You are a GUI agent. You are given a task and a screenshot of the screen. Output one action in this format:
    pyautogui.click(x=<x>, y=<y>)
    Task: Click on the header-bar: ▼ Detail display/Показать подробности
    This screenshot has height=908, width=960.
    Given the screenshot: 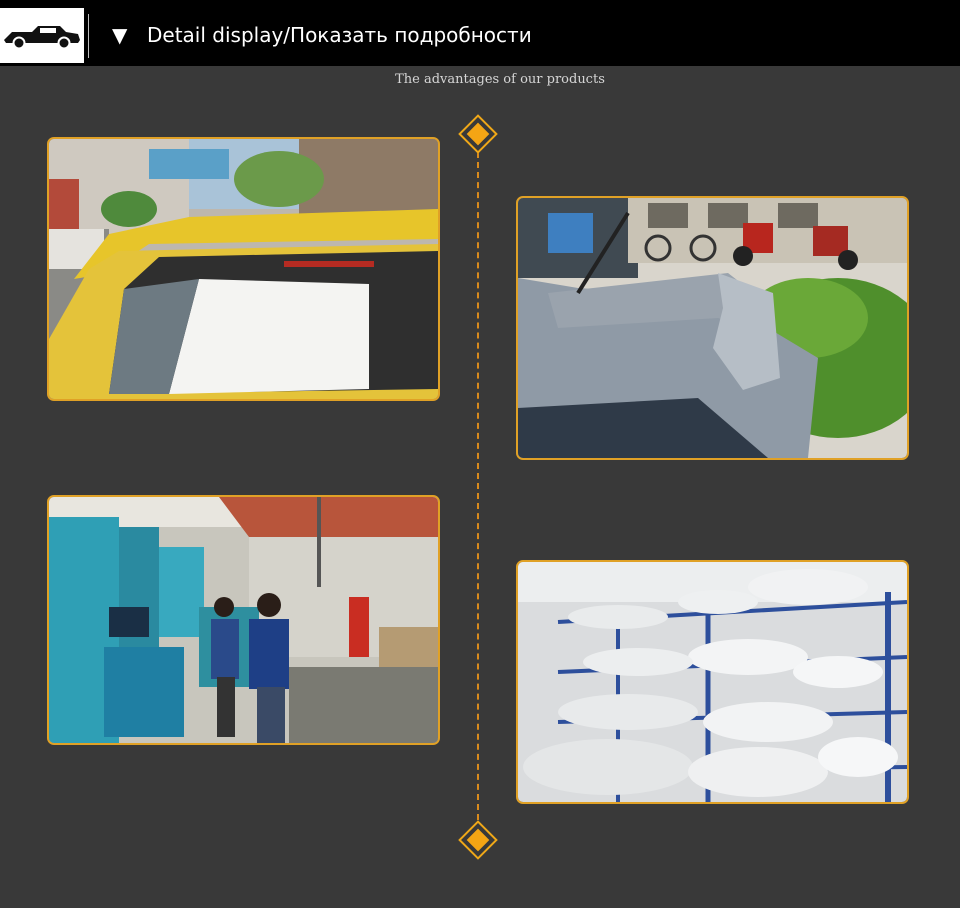 What is the action you would take?
    pyautogui.click(x=480, y=33)
    